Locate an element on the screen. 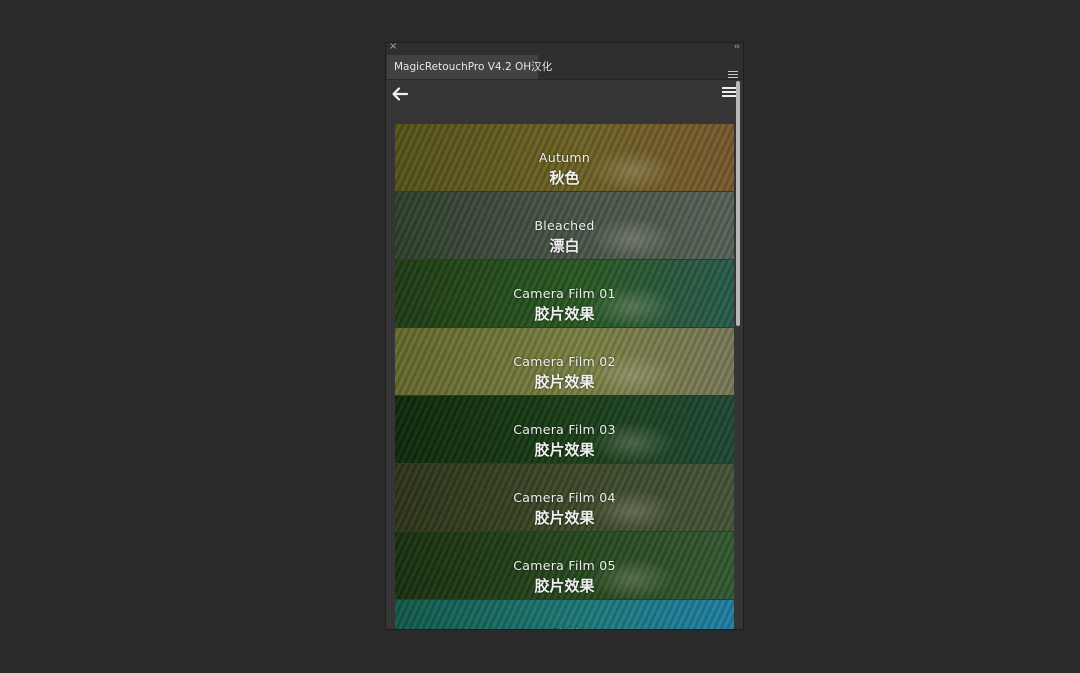  preset-name-en: Bleached is located at coordinates (564, 225).